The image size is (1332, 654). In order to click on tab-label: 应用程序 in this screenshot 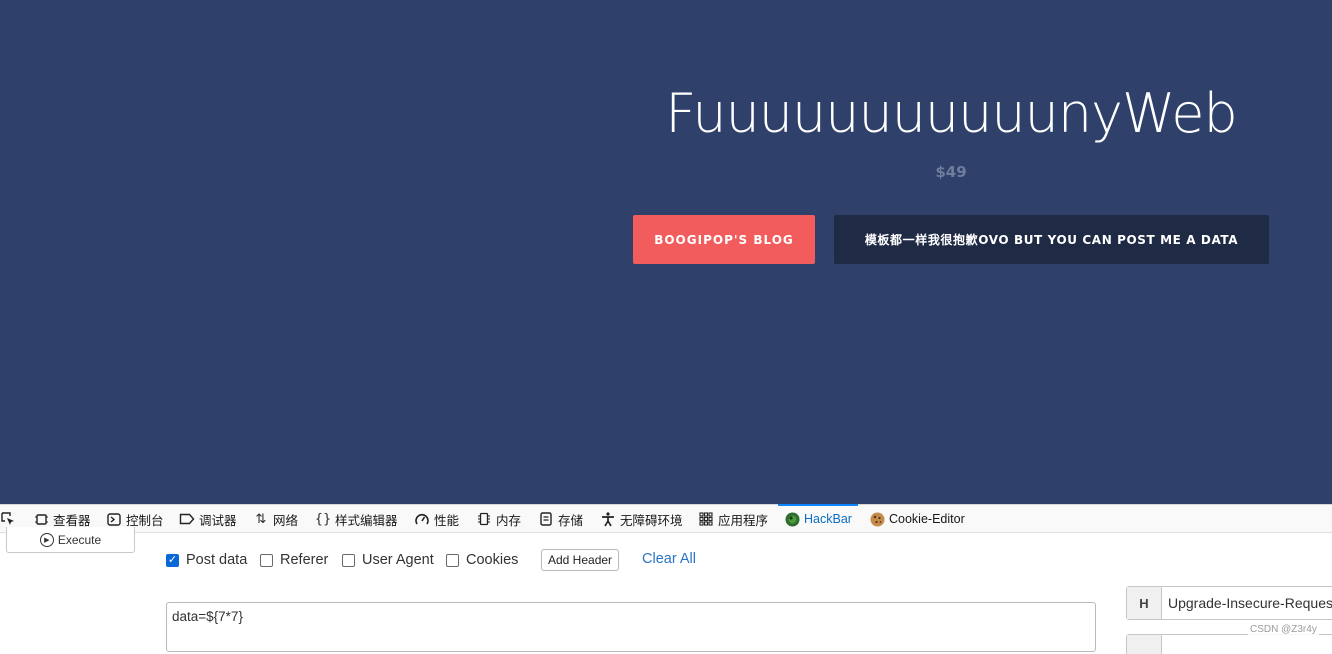, I will do `click(743, 520)`.